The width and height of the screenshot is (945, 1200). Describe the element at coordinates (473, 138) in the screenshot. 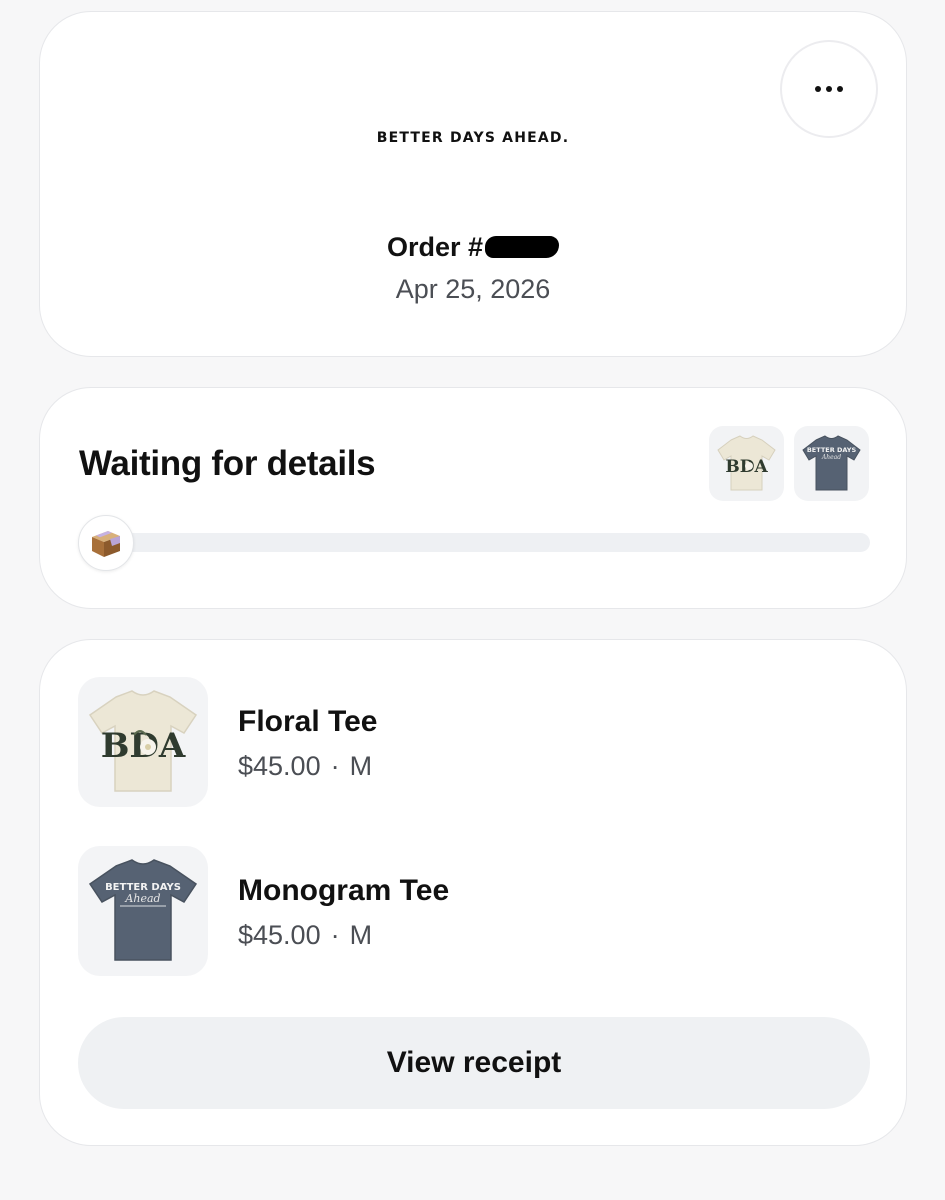

I see `brand-logo: BETTER DAYS AHEAD.` at that location.